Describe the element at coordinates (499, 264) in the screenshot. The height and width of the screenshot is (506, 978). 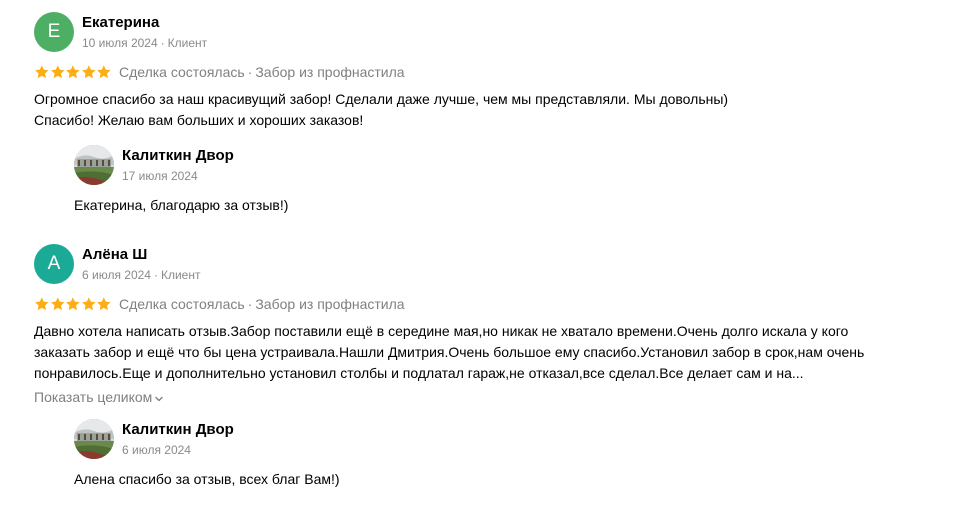
I see `review-header: А Алёна Ш 6 июля 2024 · Клиент` at that location.